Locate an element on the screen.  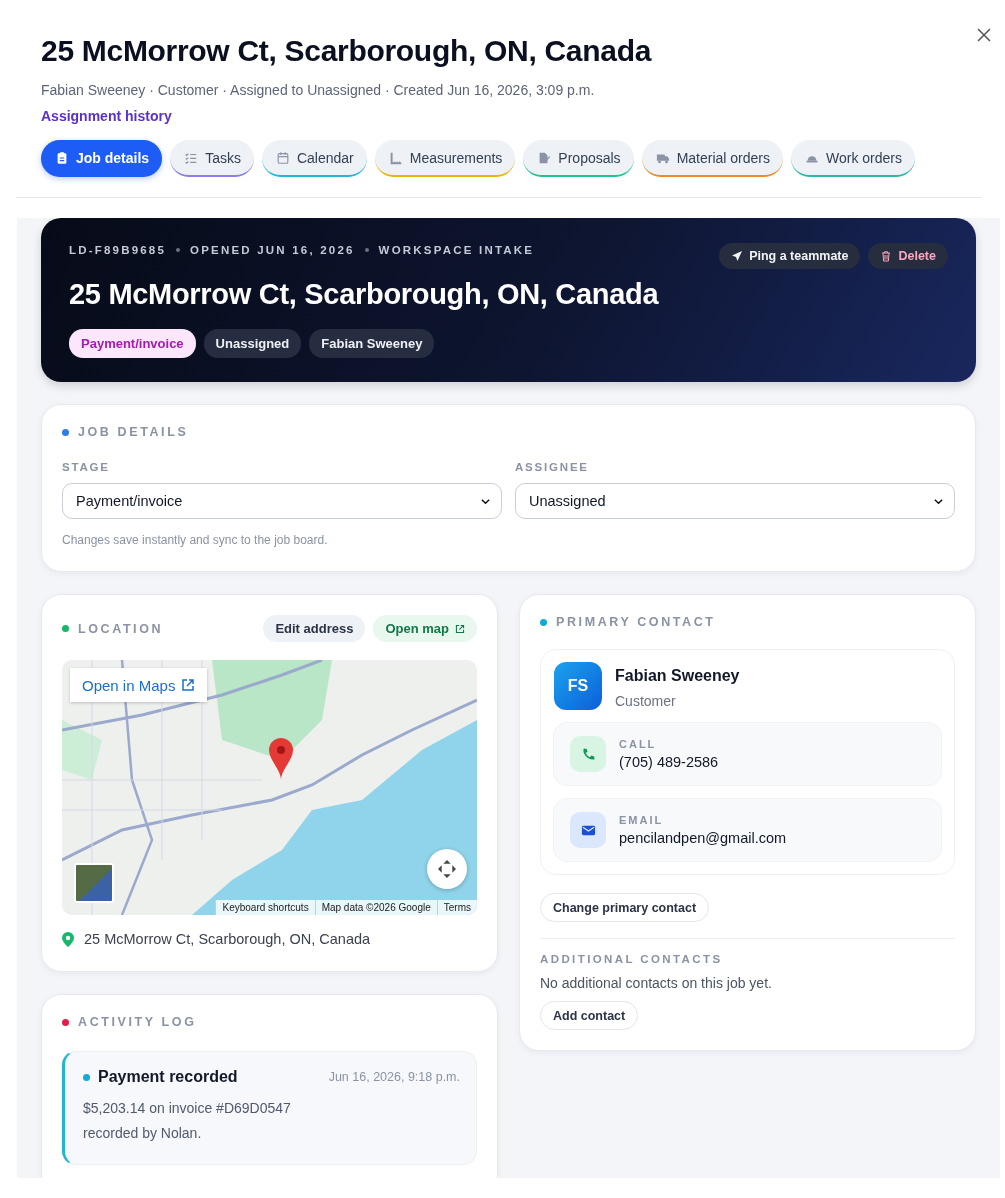
method-label: CALL is located at coordinates (638, 744).